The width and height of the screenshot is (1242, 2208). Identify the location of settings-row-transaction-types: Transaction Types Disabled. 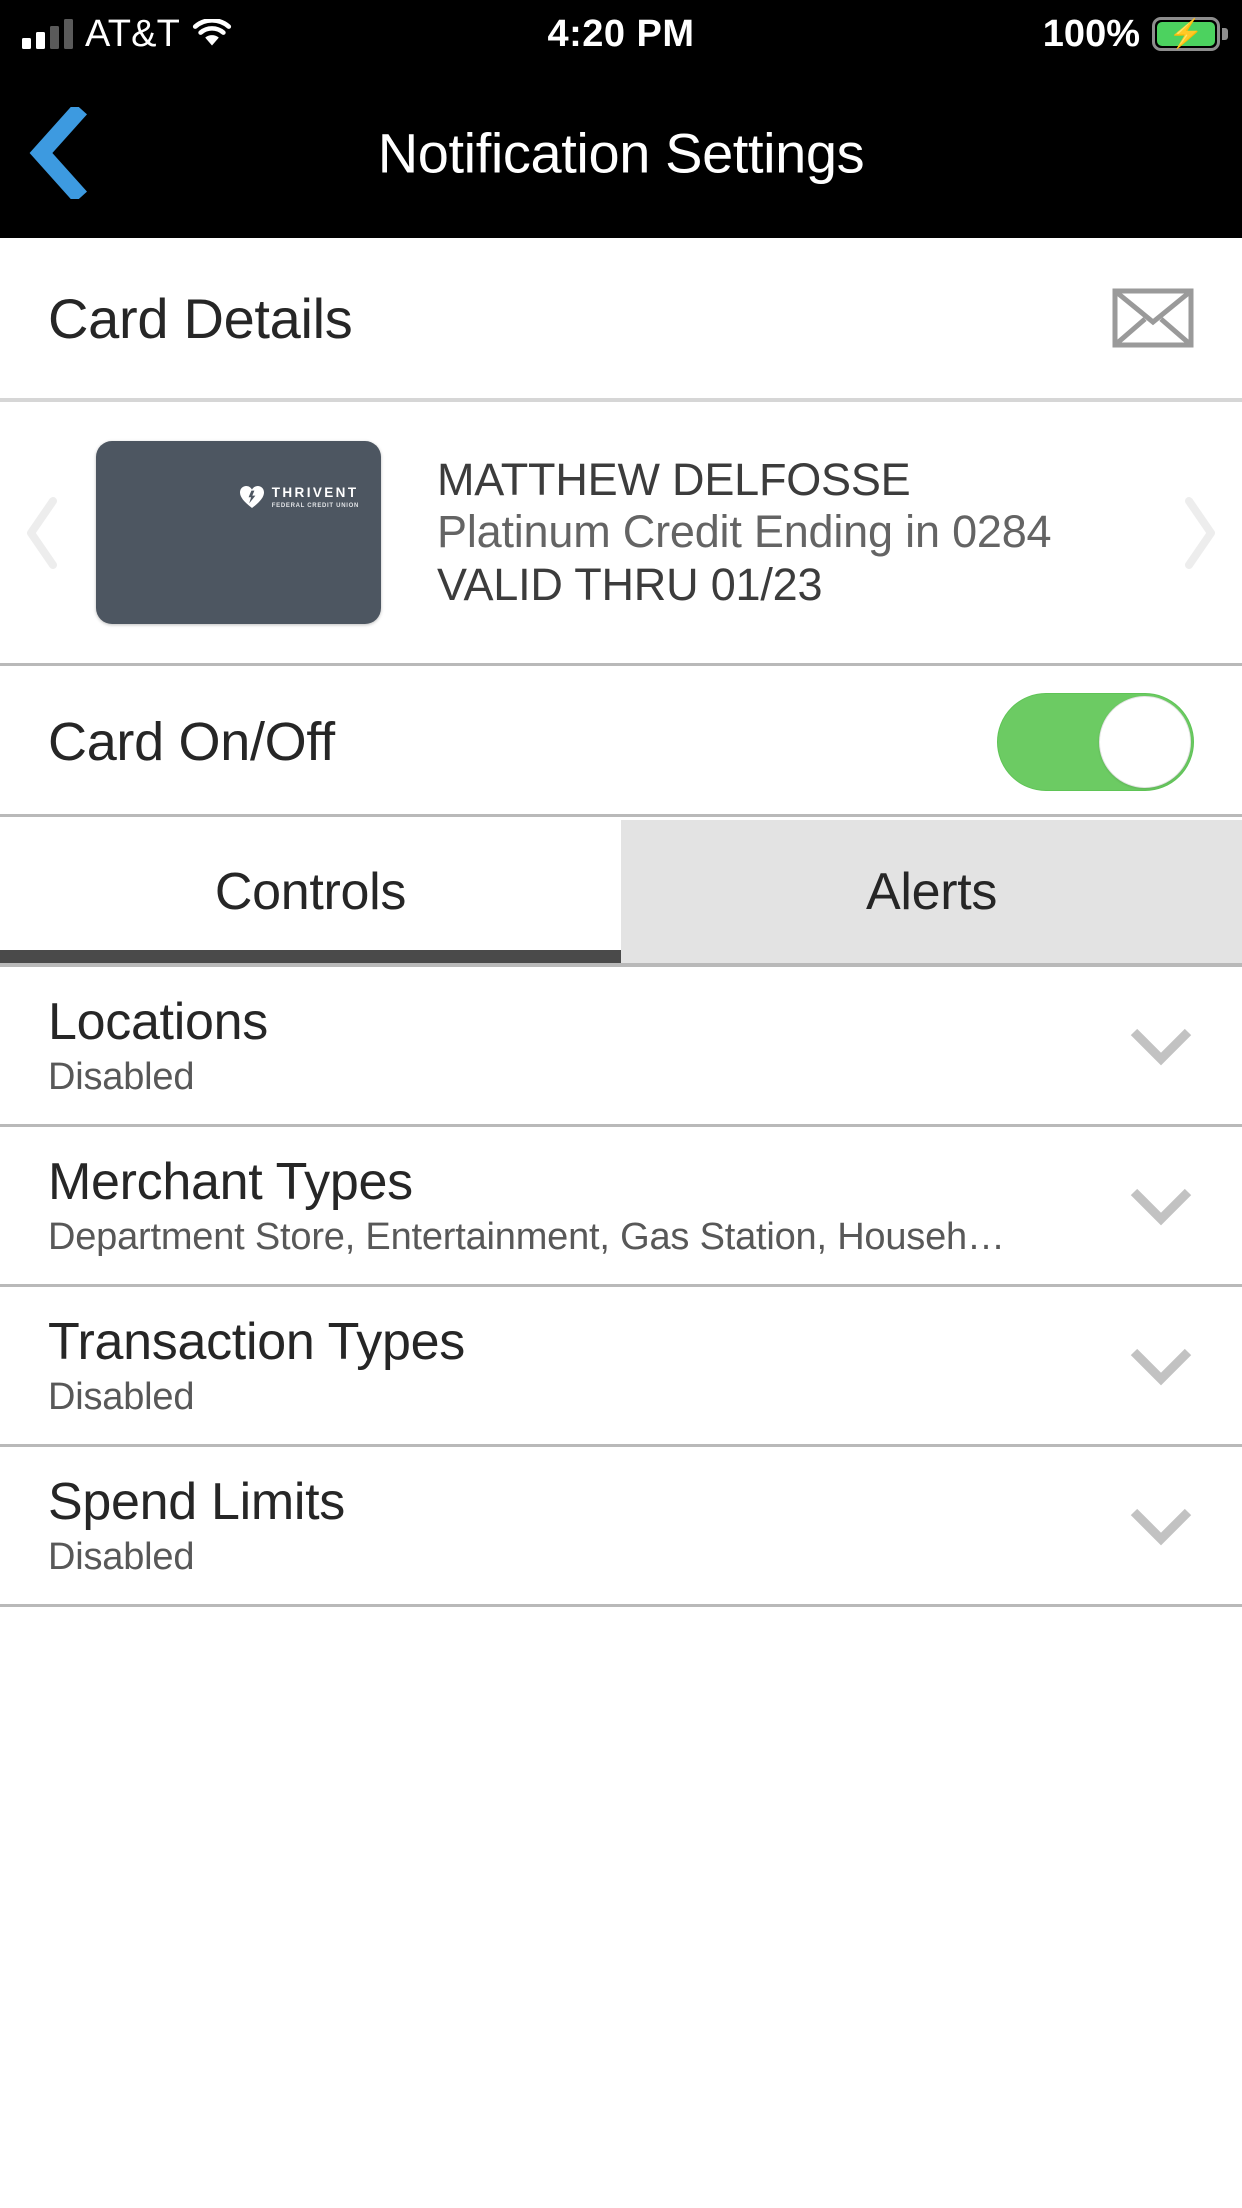
(621, 1367).